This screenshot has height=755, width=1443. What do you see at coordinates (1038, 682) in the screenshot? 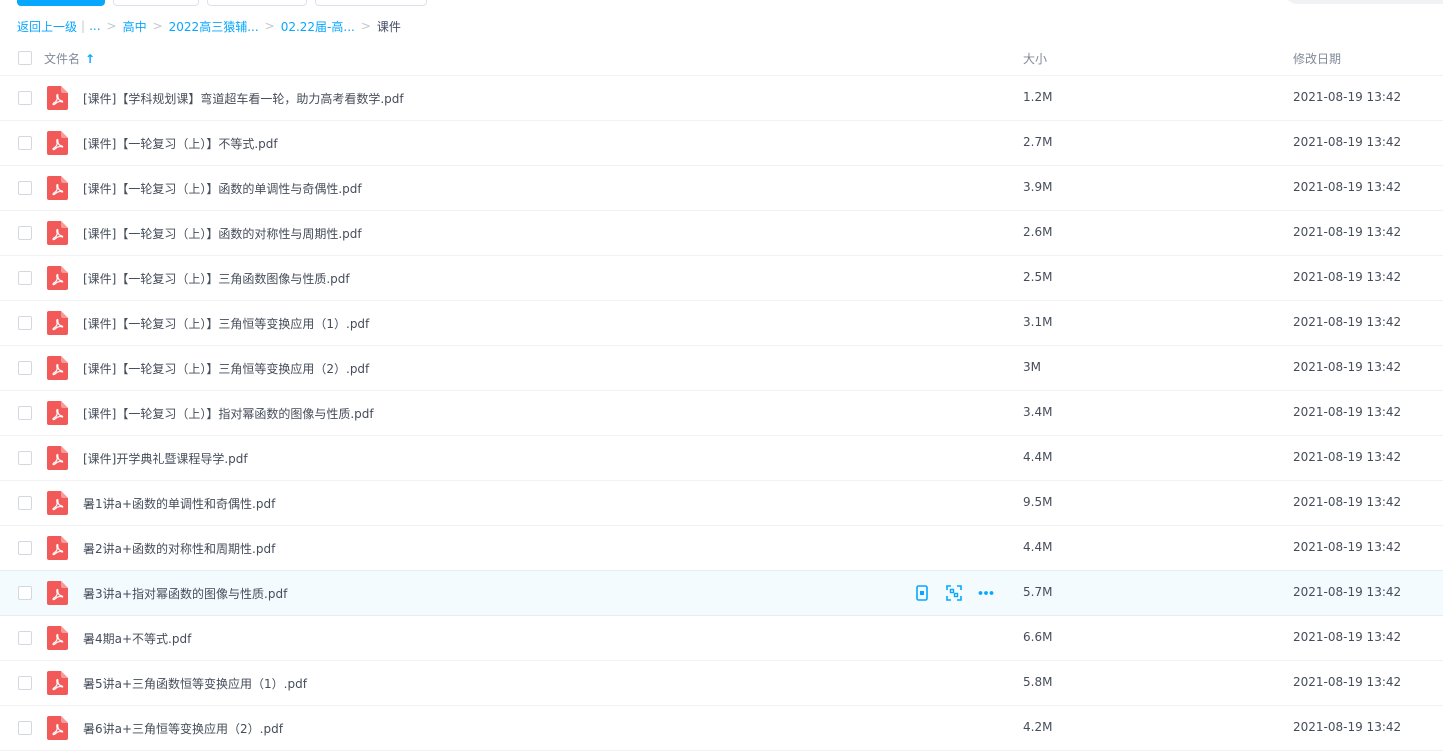
I see `file-size: 5.8M` at bounding box center [1038, 682].